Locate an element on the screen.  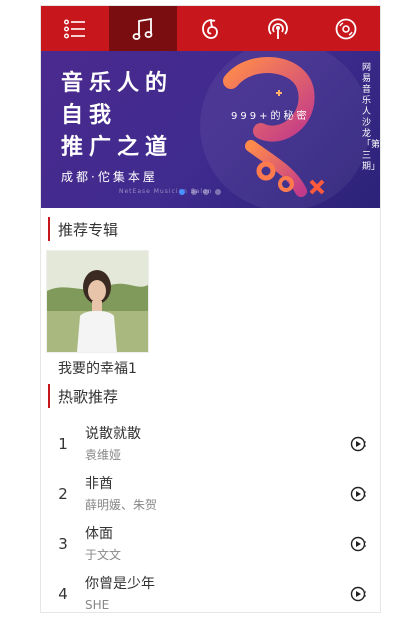
songs-section-header-wrap: 热歌推荐 is located at coordinates (210, 396).